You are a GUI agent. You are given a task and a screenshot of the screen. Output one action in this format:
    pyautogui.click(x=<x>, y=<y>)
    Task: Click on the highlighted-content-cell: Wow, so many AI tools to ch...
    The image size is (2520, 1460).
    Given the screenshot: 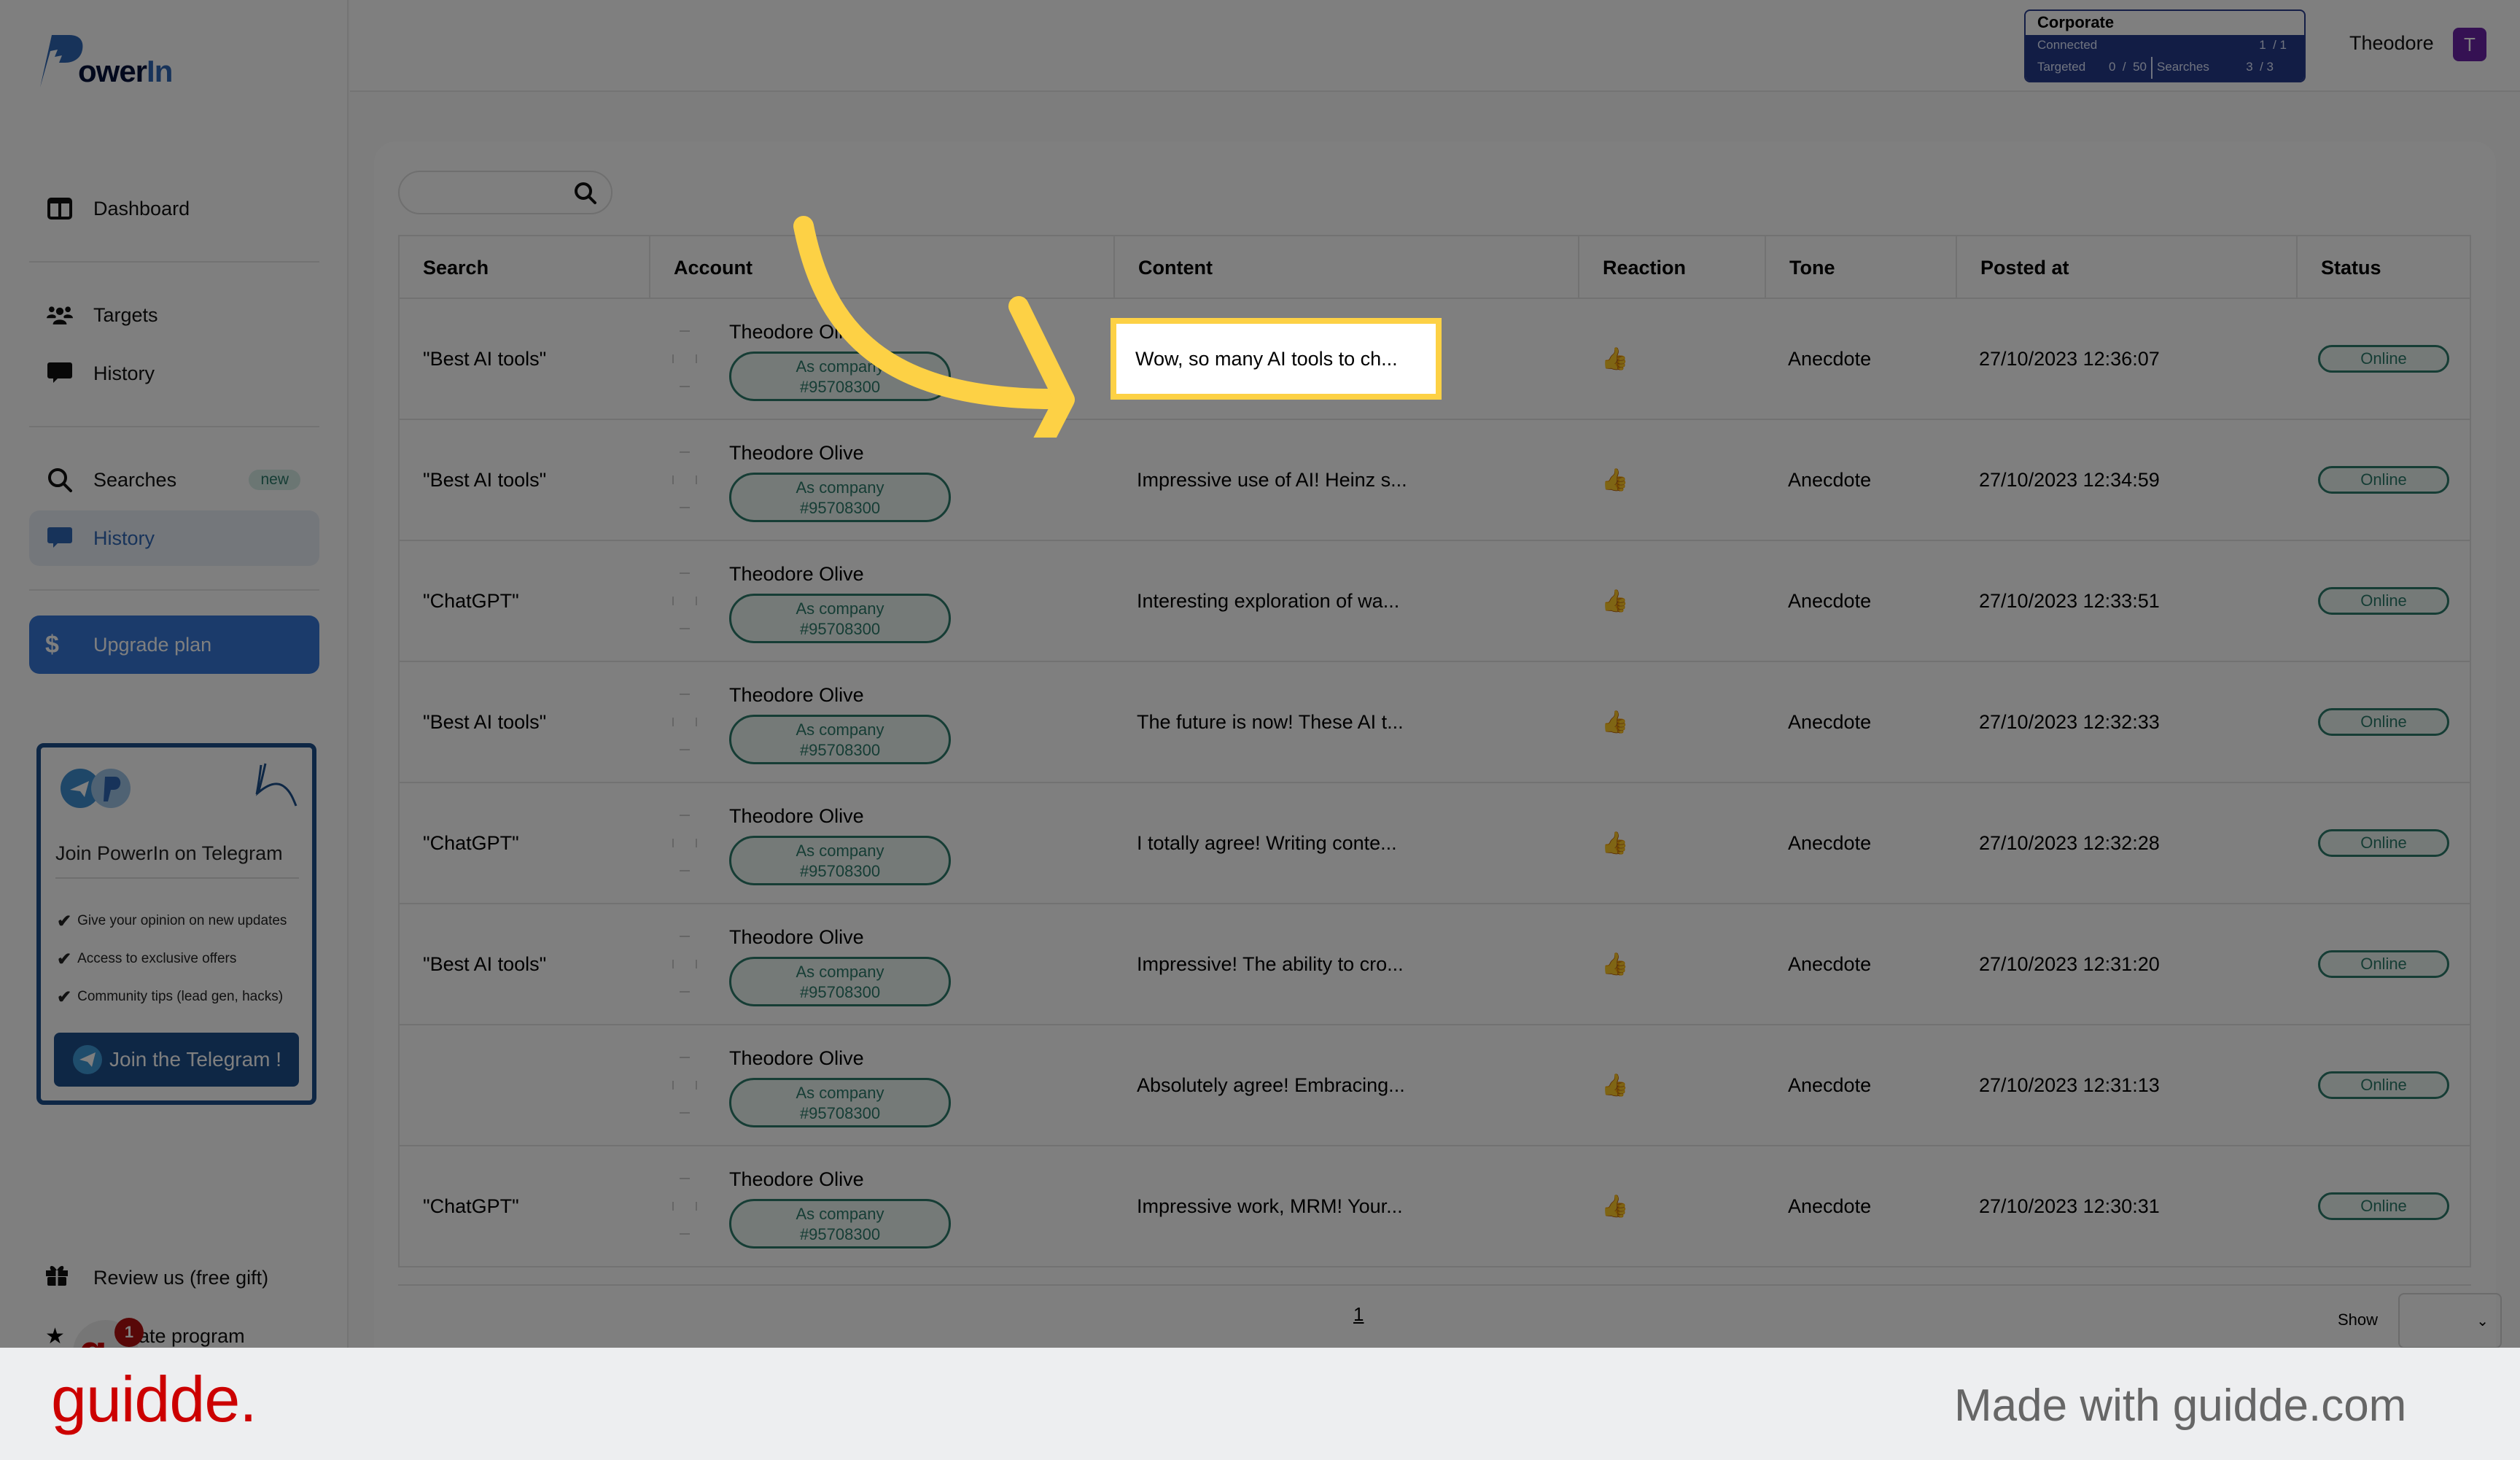 What is the action you would take?
    pyautogui.click(x=1276, y=359)
    